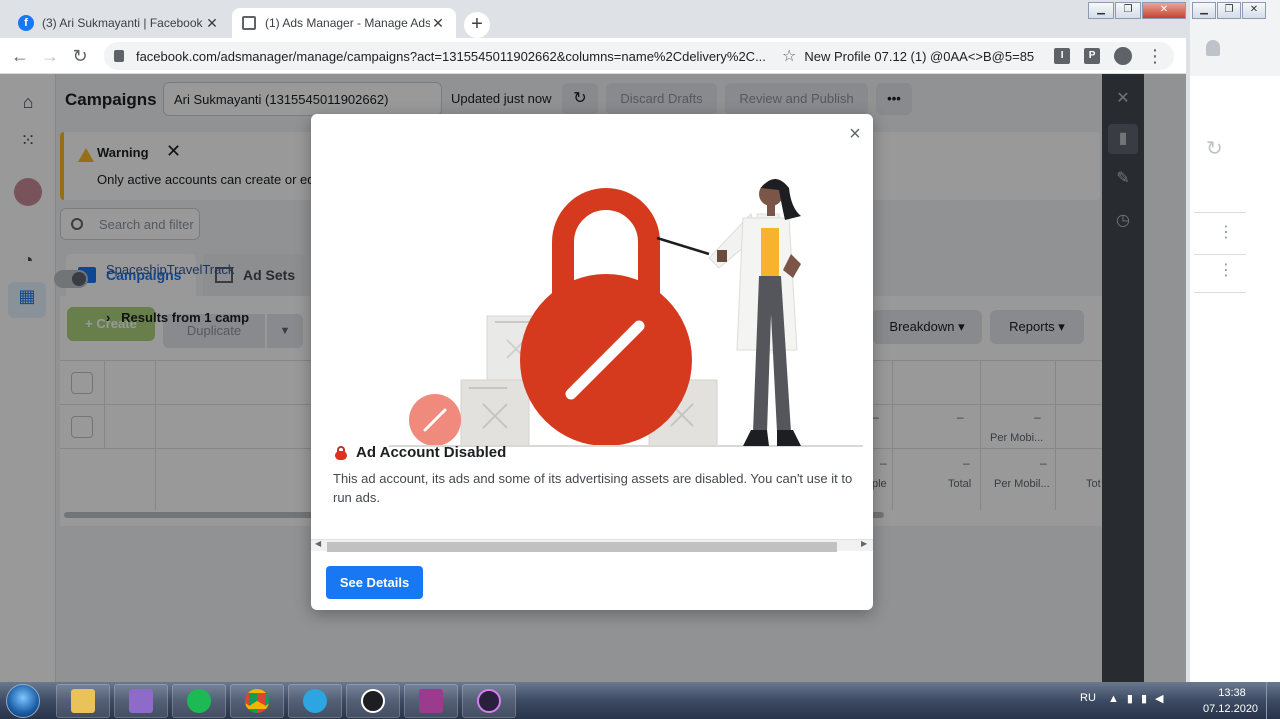  What do you see at coordinates (23, 701) in the screenshot?
I see `start-button` at bounding box center [23, 701].